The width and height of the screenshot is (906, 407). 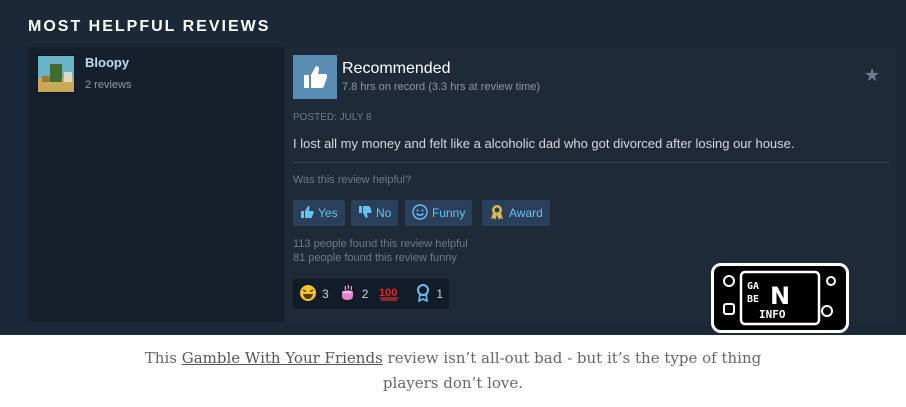 I want to click on award-item: 1, so click(x=429, y=294).